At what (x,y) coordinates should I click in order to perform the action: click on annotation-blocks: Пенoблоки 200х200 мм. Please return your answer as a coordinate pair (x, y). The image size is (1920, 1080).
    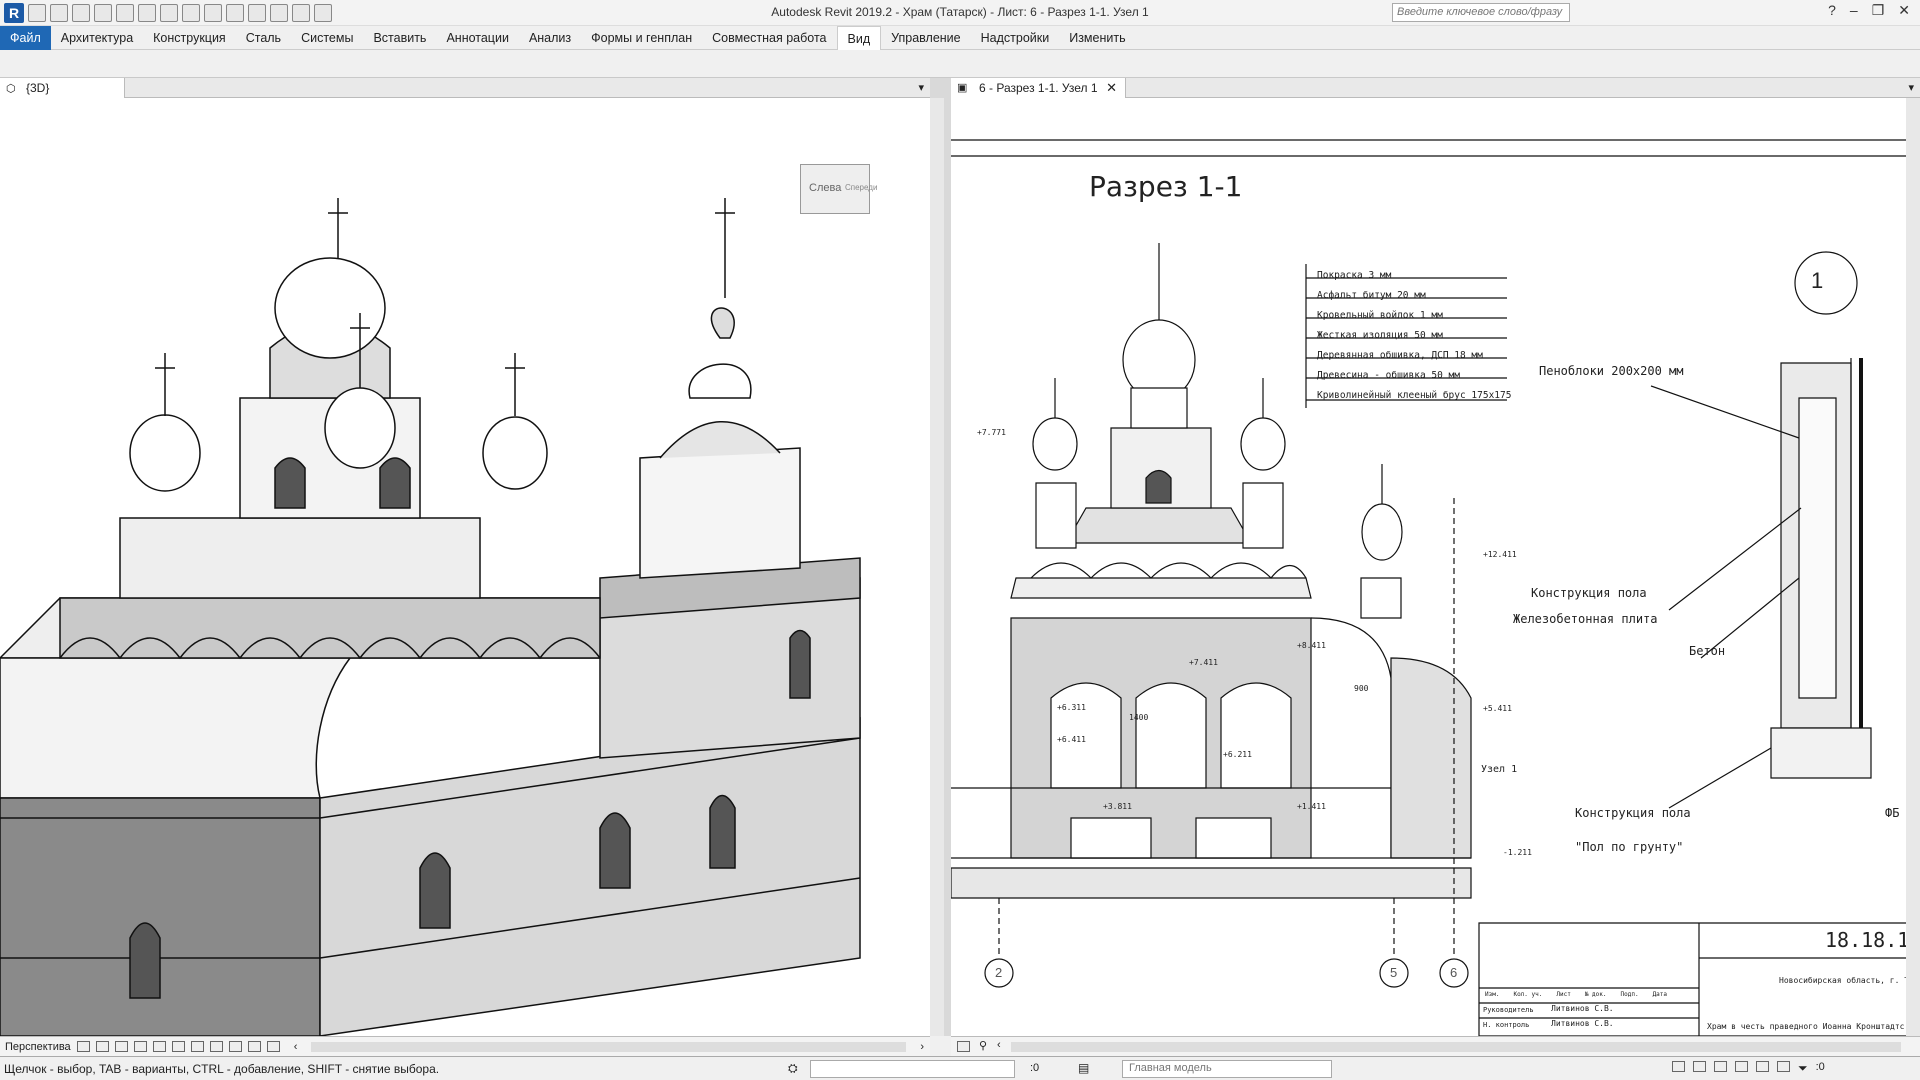
    Looking at the image, I should click on (1611, 371).